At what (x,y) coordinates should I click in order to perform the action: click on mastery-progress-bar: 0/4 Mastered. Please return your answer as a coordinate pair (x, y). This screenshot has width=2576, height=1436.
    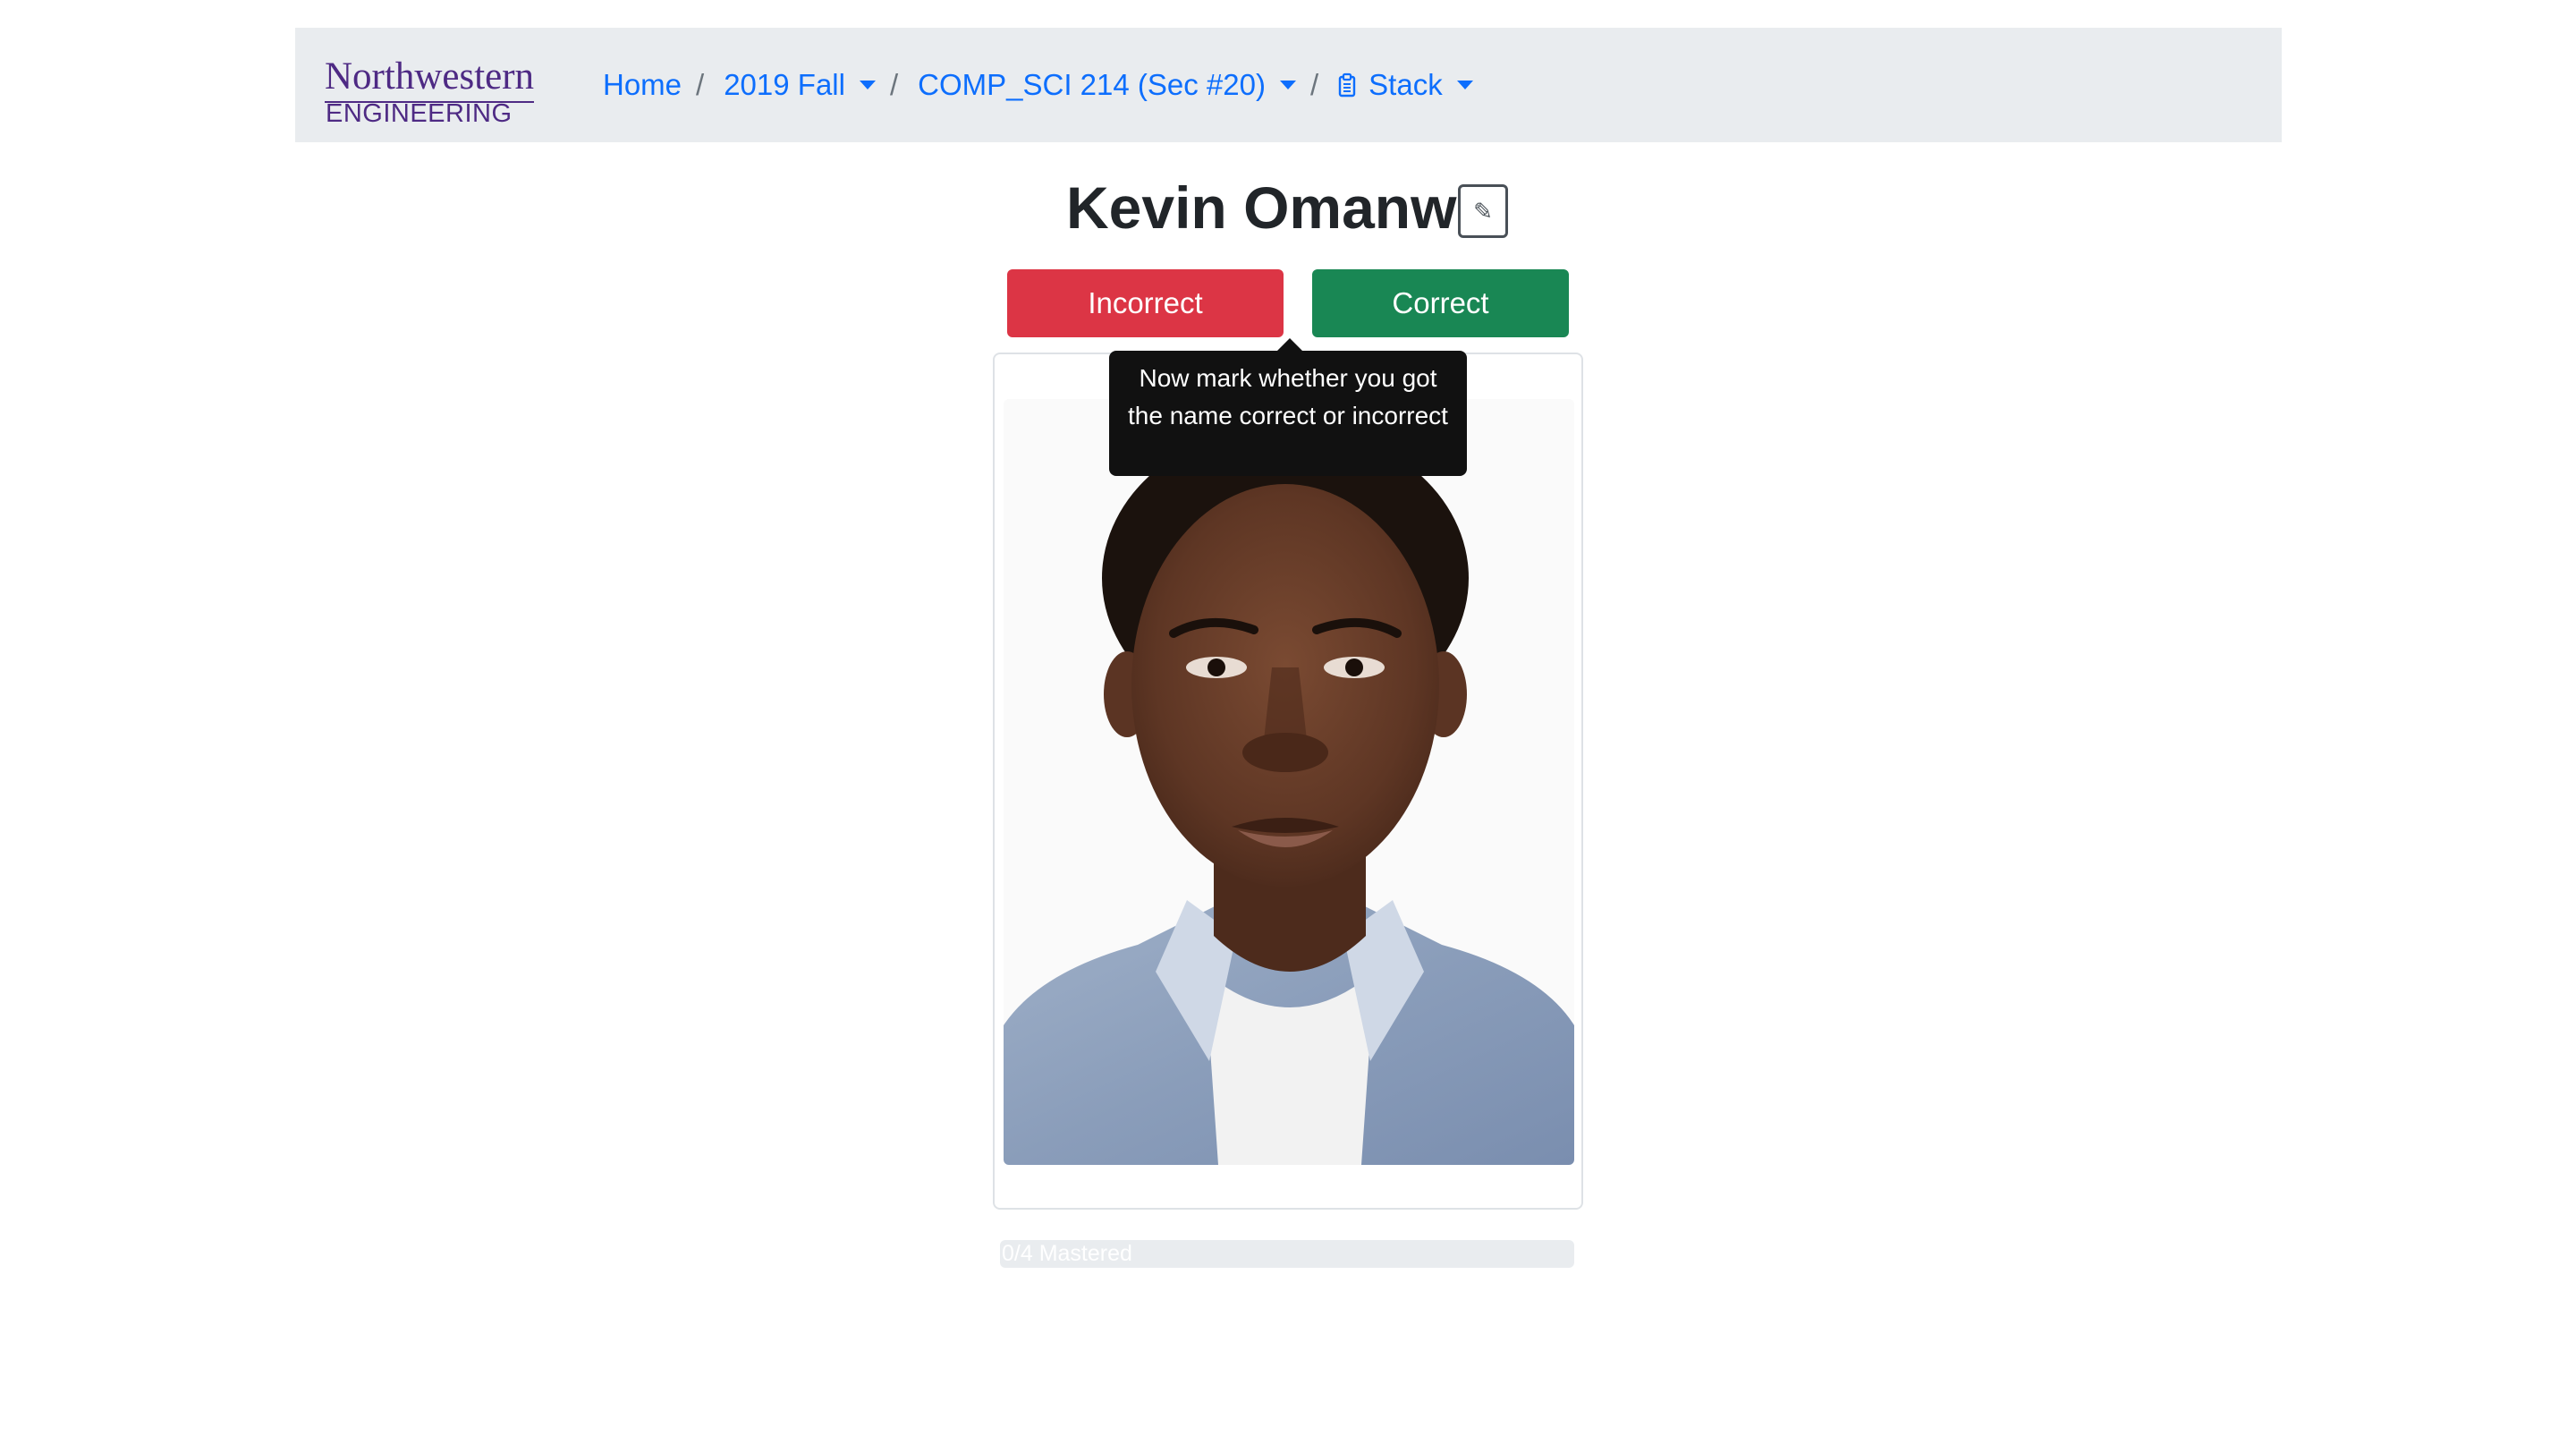
    Looking at the image, I should click on (1287, 1254).